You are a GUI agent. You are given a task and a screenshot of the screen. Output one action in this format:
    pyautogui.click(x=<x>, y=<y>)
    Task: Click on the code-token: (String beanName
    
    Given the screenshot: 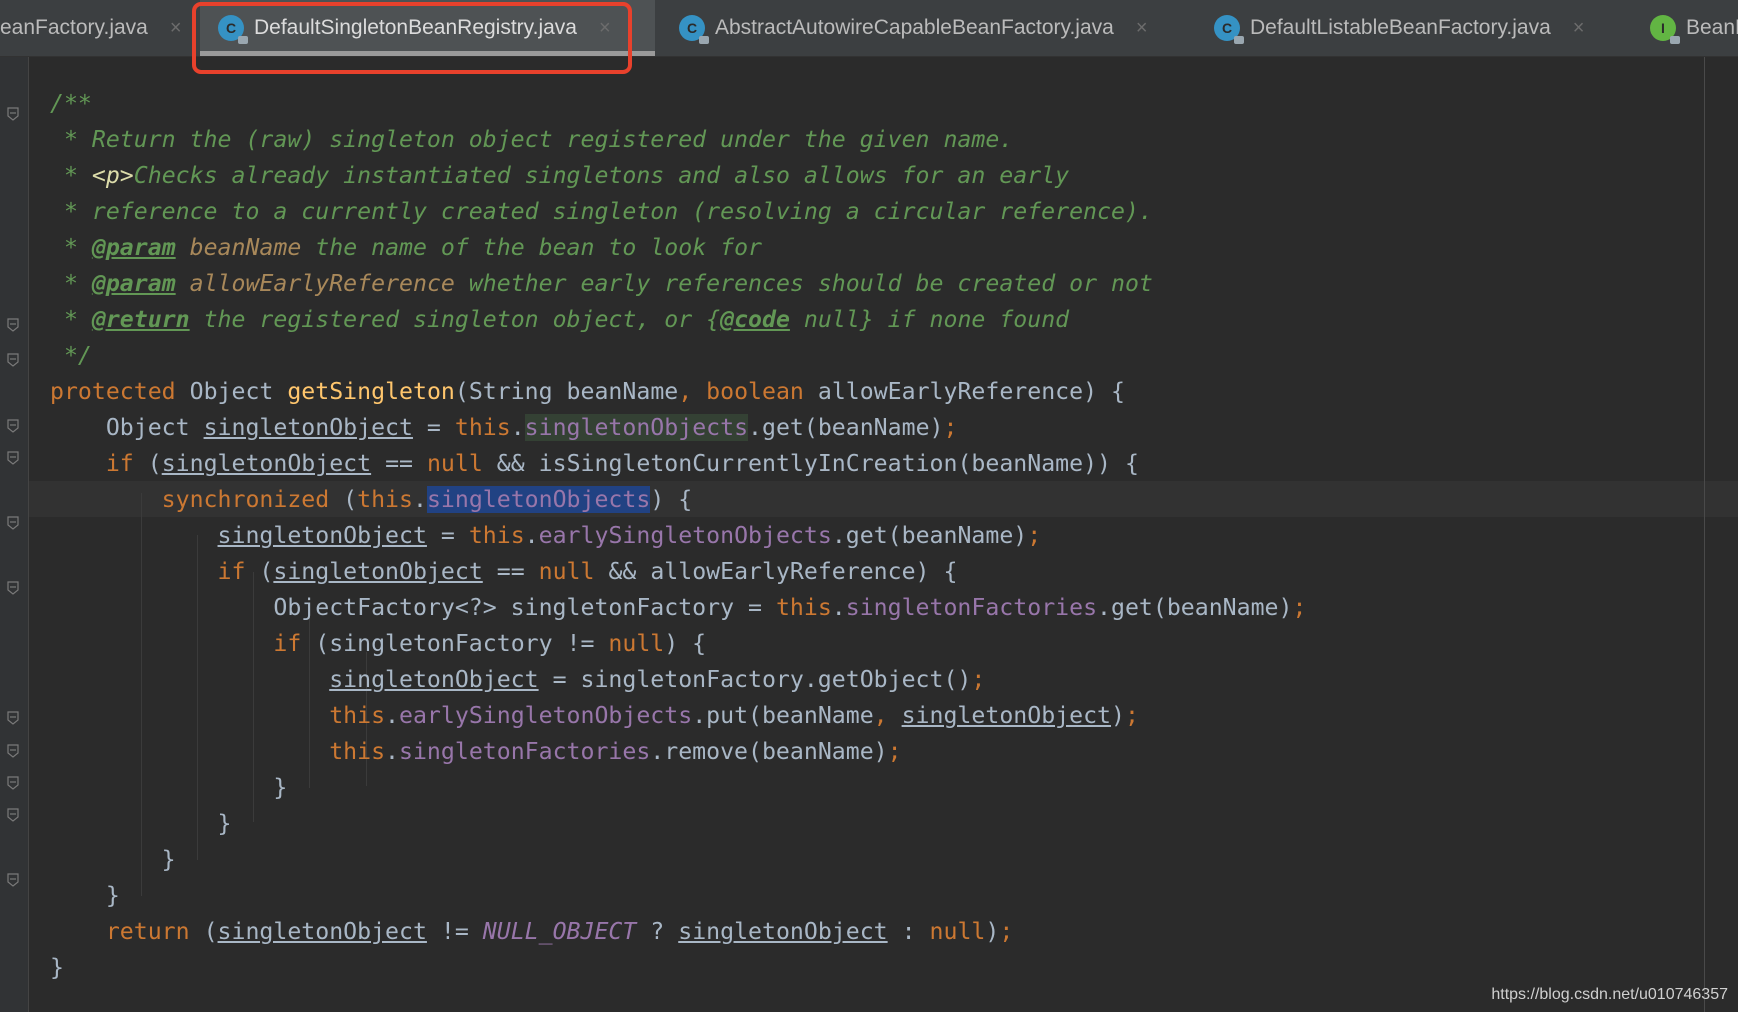 What is the action you would take?
    pyautogui.click(x=566, y=391)
    